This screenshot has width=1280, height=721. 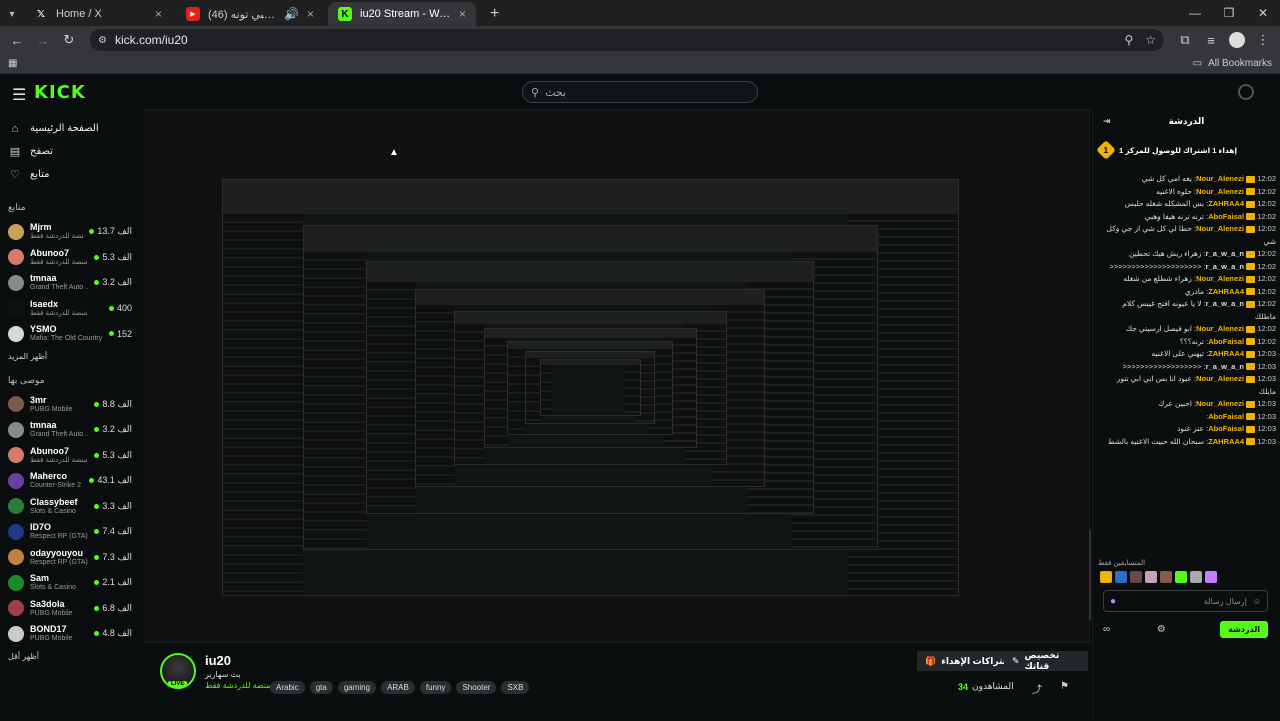 What do you see at coordinates (218, 660) in the screenshot?
I see `streamer-name: iu20` at bounding box center [218, 660].